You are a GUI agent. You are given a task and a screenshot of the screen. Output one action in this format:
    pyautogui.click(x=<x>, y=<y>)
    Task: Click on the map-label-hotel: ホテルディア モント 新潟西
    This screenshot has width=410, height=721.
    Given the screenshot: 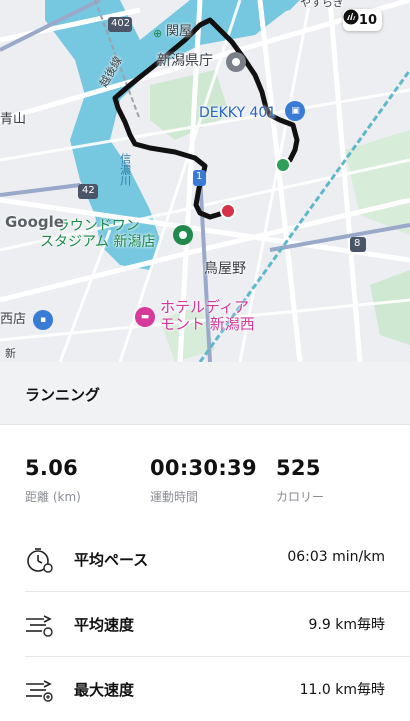 What is the action you would take?
    pyautogui.click(x=207, y=316)
    